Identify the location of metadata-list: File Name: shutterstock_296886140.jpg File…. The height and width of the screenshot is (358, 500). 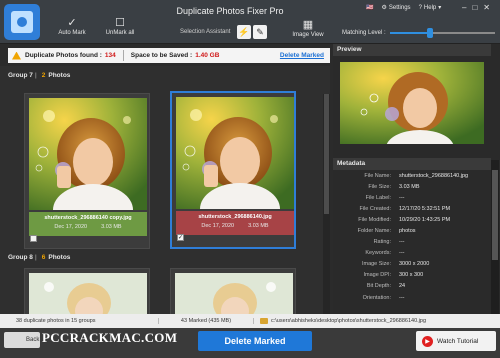
(412, 236).